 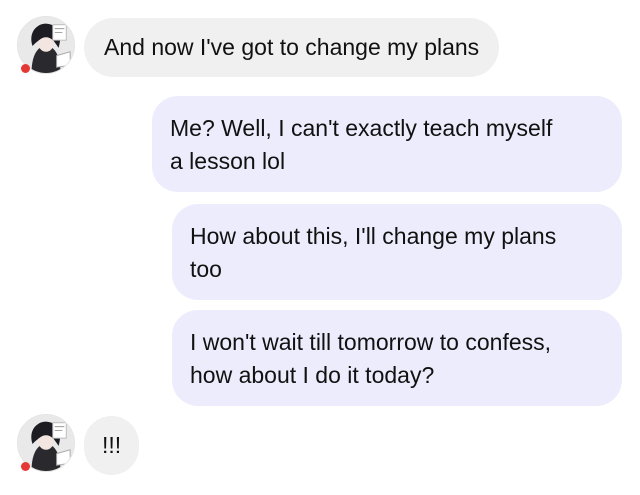 I want to click on incoming-message-bubble: !!!, so click(x=112, y=445).